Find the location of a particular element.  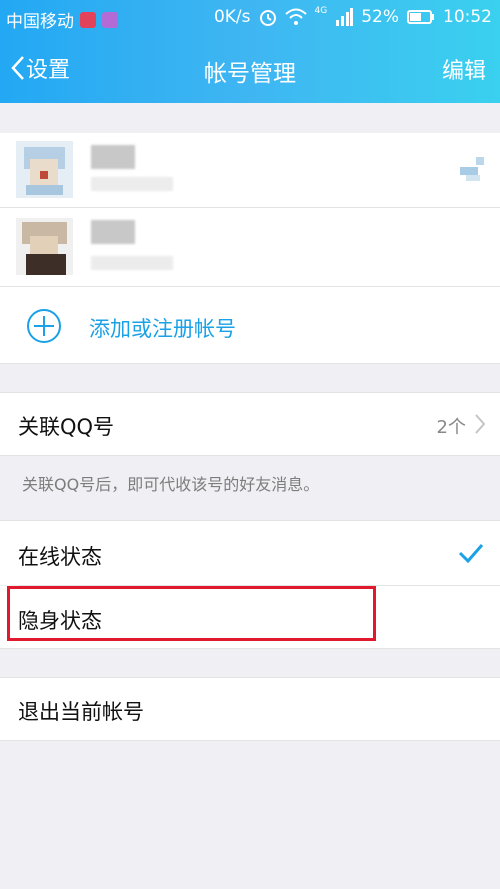

alarm-icon is located at coordinates (267, 18).